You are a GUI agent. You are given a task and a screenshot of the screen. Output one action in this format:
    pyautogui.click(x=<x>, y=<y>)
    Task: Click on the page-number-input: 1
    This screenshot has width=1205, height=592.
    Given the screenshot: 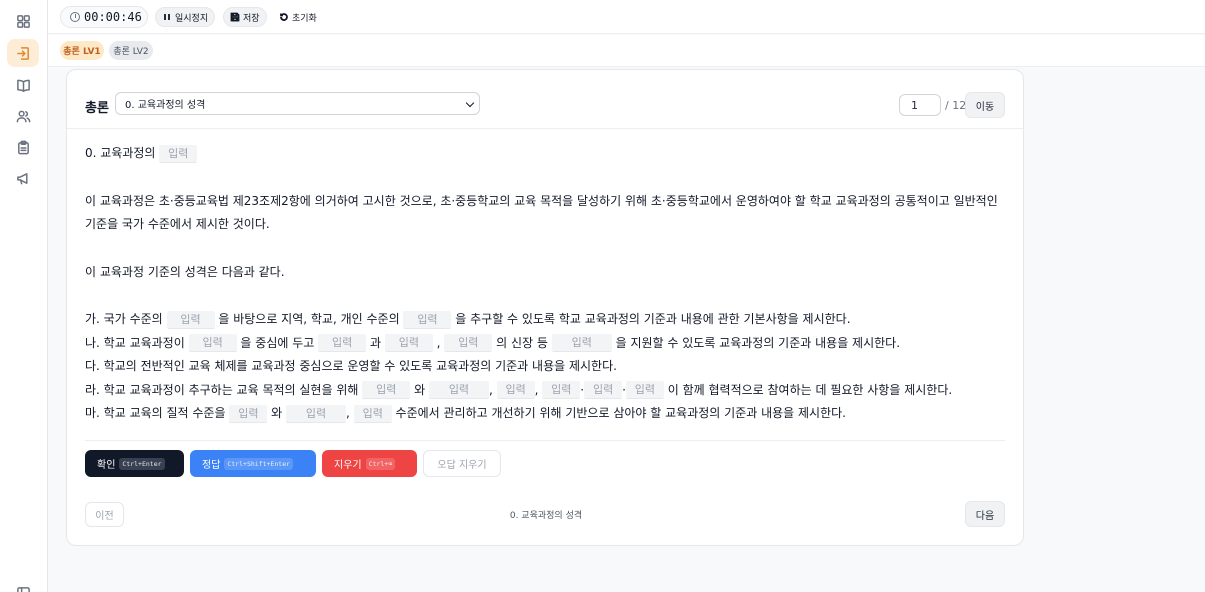 What is the action you would take?
    pyautogui.click(x=920, y=105)
    